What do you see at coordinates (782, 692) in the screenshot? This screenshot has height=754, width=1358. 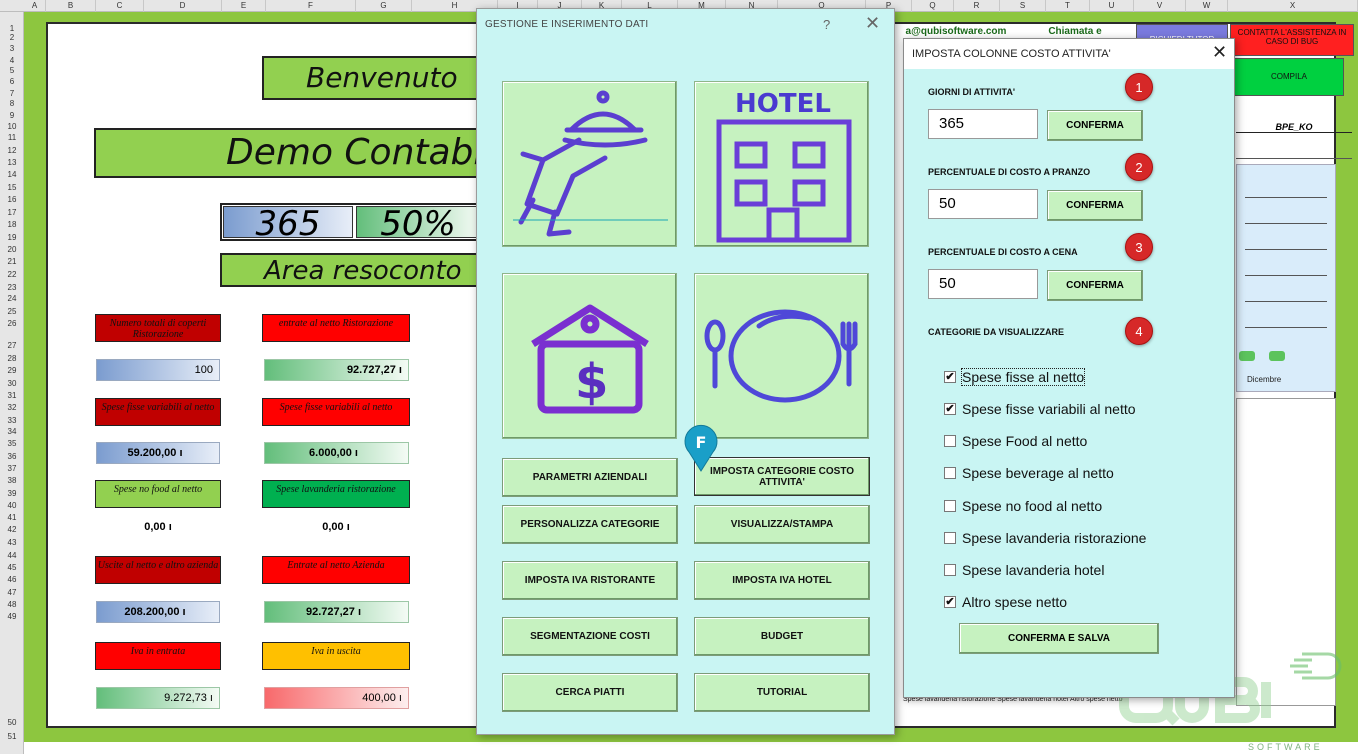 I see `tutorial-button: TUTORIAL` at bounding box center [782, 692].